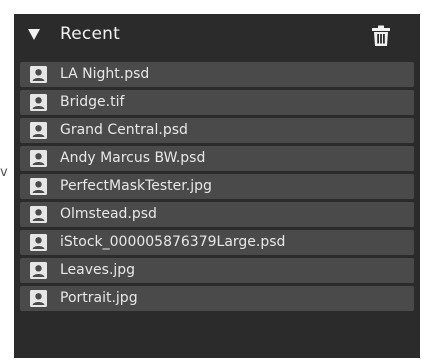  Describe the element at coordinates (217, 130) in the screenshot. I see `list-item: Grand Central.psd` at that location.